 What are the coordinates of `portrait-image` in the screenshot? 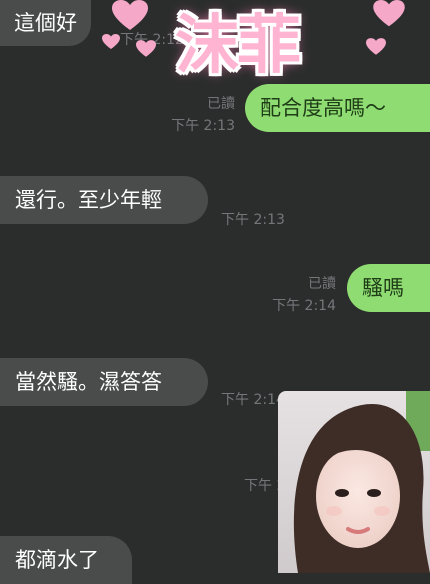 It's located at (354, 482).